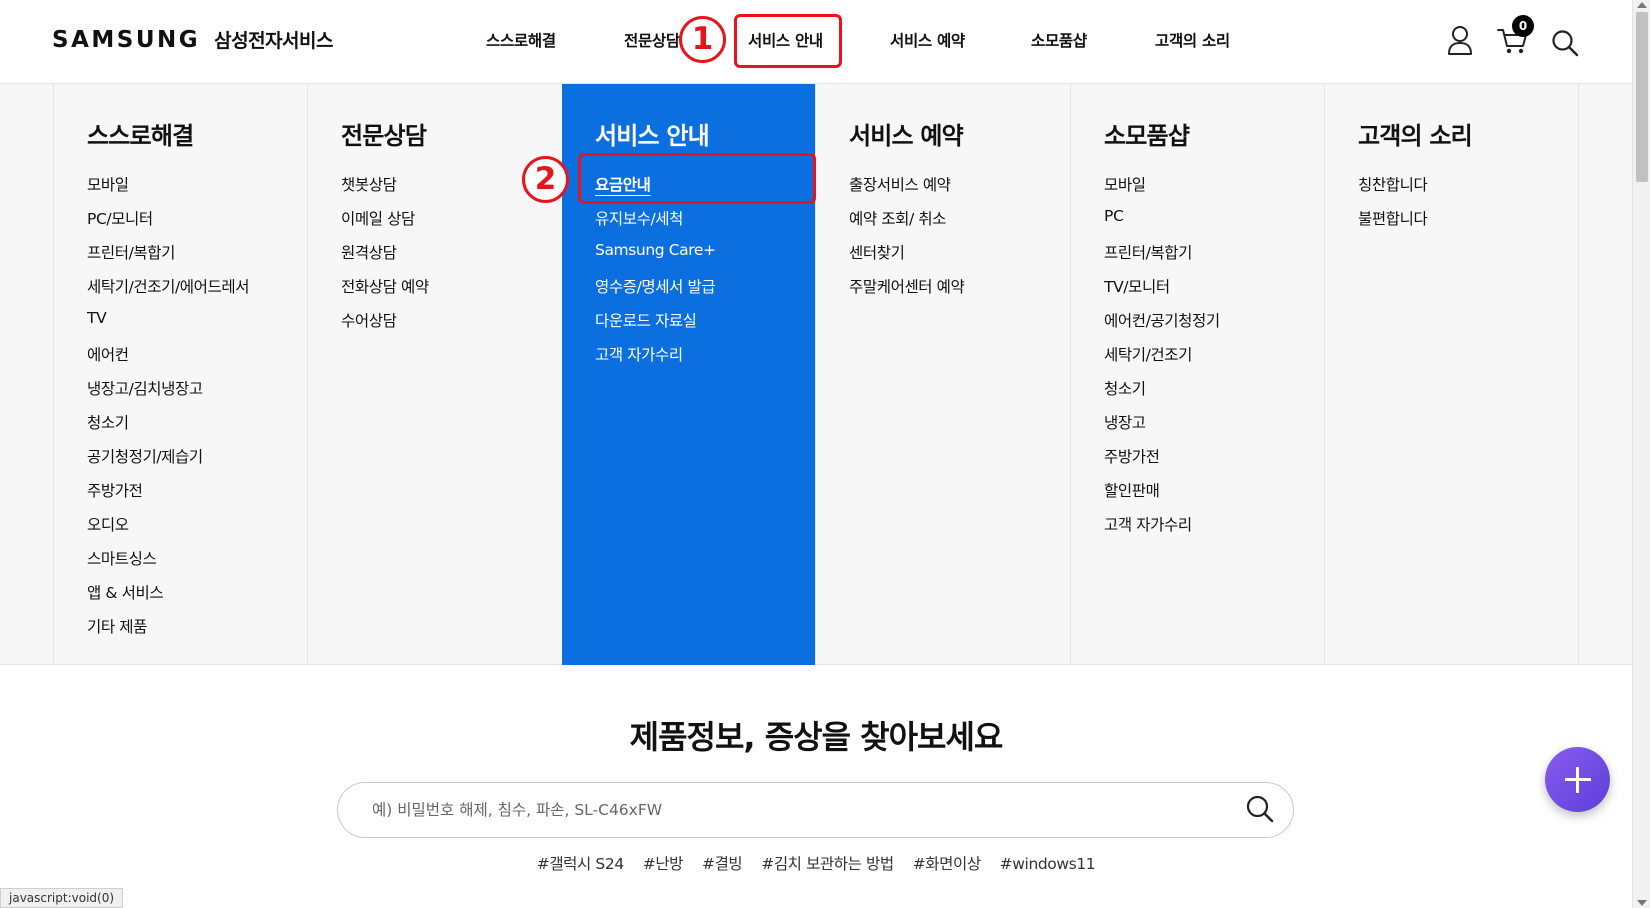 Image resolution: width=1650 pixels, height=908 pixels. What do you see at coordinates (1048, 864) in the screenshot?
I see `tag-link: #windows11` at bounding box center [1048, 864].